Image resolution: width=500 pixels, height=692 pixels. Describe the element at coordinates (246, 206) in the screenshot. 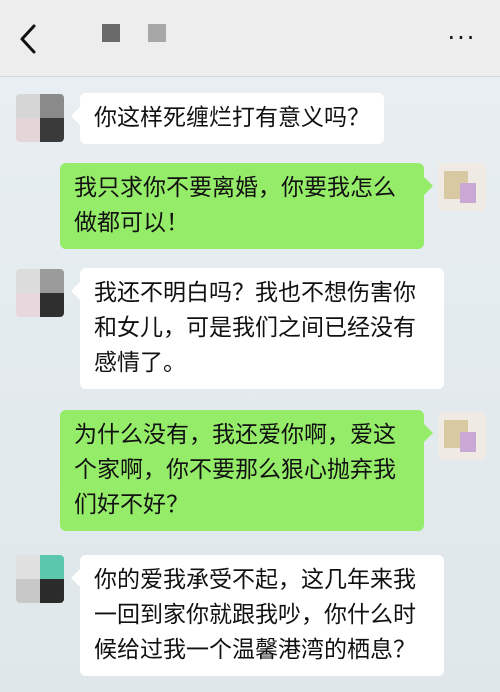

I see `outgoing-message-bubble: 我只求你不要离婚，你要我怎么 做都可以！` at that location.